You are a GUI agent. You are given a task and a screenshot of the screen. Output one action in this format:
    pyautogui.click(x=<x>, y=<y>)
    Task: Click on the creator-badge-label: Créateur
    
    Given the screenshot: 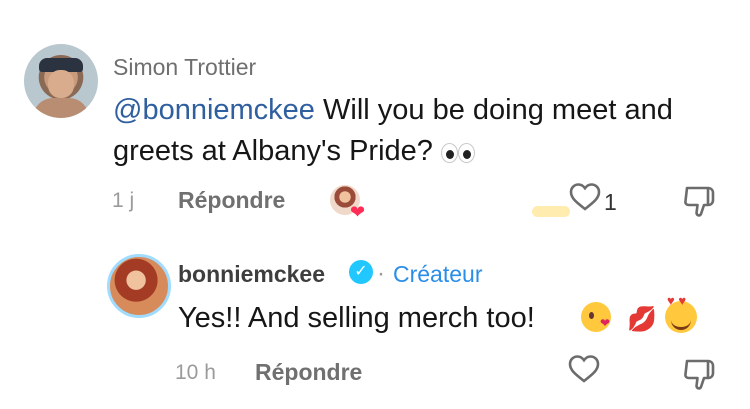 What is the action you would take?
    pyautogui.click(x=438, y=274)
    